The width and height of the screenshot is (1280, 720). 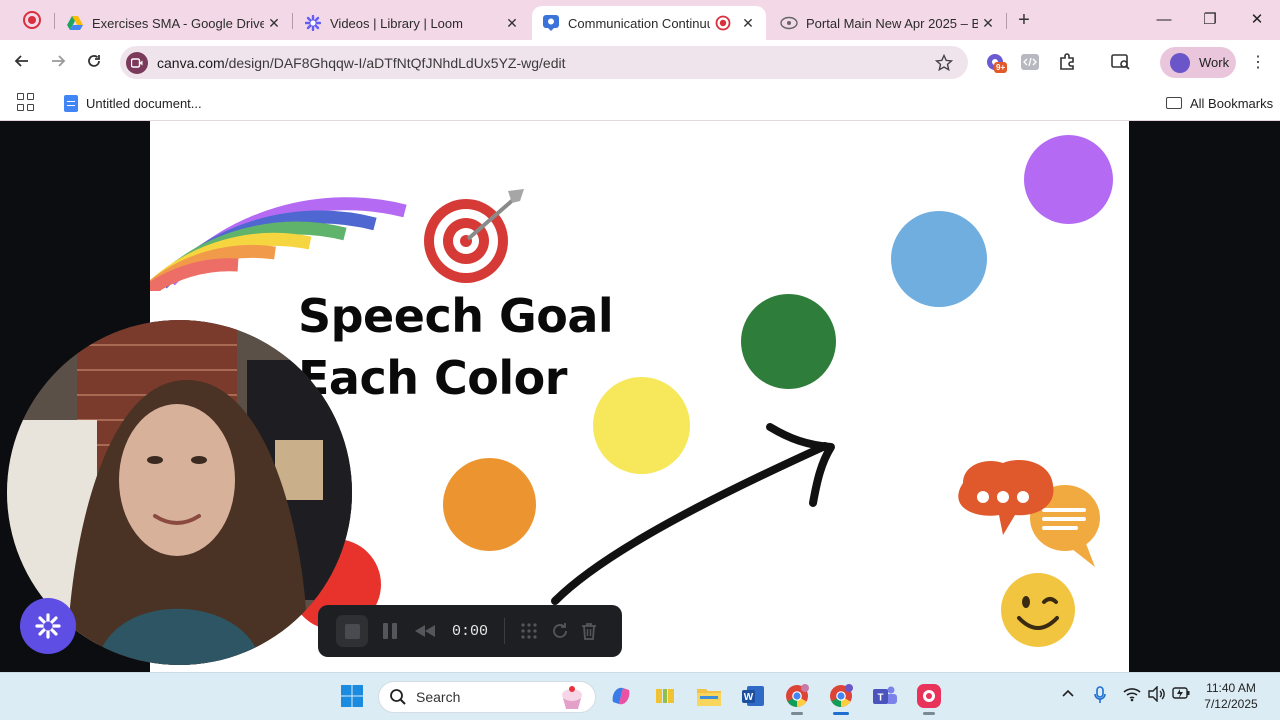 I want to click on clock-time: 11:40 AM, so click(x=1231, y=688).